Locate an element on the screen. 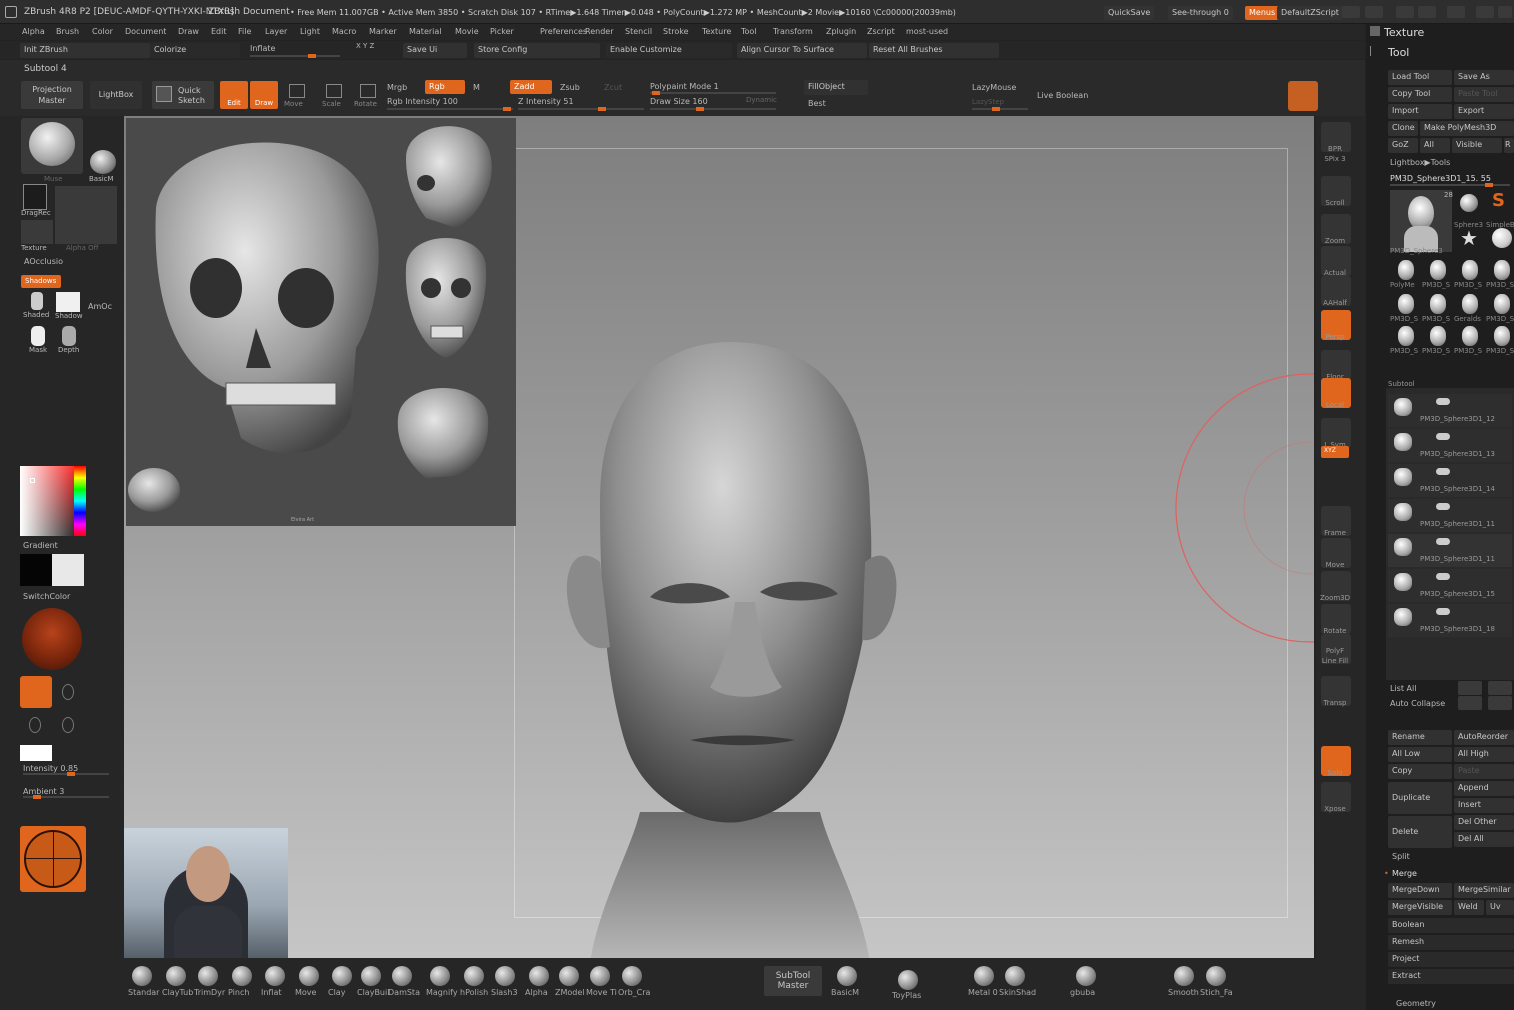  lazystep-slider: LazyStep is located at coordinates (988, 102).